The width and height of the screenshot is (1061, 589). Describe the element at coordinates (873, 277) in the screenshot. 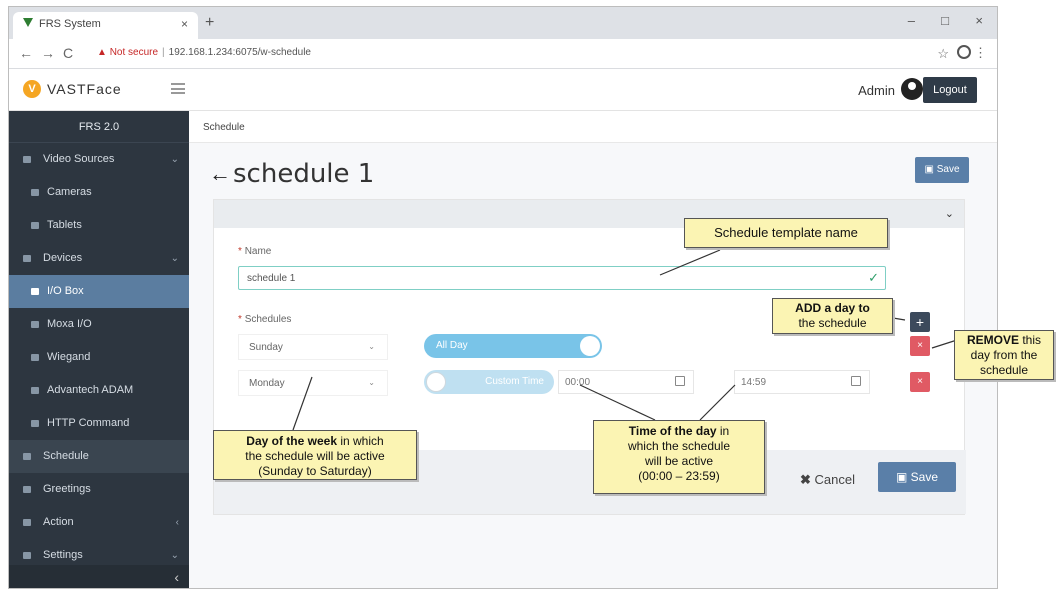

I see `check-icon: ✓` at that location.